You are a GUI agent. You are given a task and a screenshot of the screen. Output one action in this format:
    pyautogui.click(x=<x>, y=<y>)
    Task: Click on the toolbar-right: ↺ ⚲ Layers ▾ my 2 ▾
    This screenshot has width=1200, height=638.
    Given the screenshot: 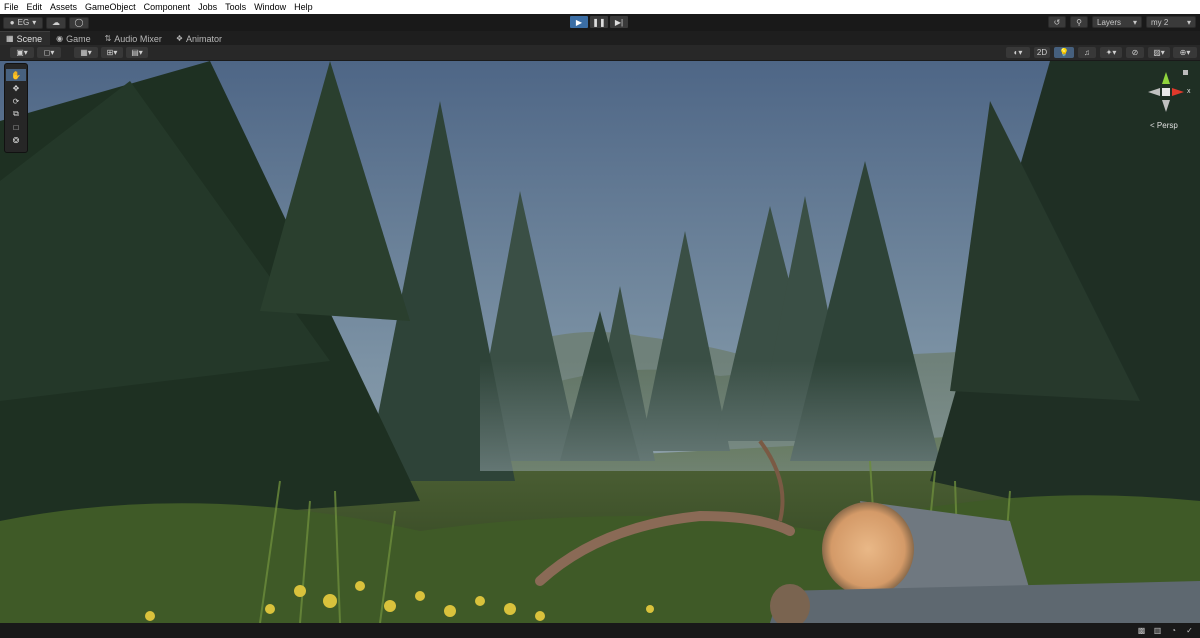 What is the action you would take?
    pyautogui.click(x=1120, y=22)
    